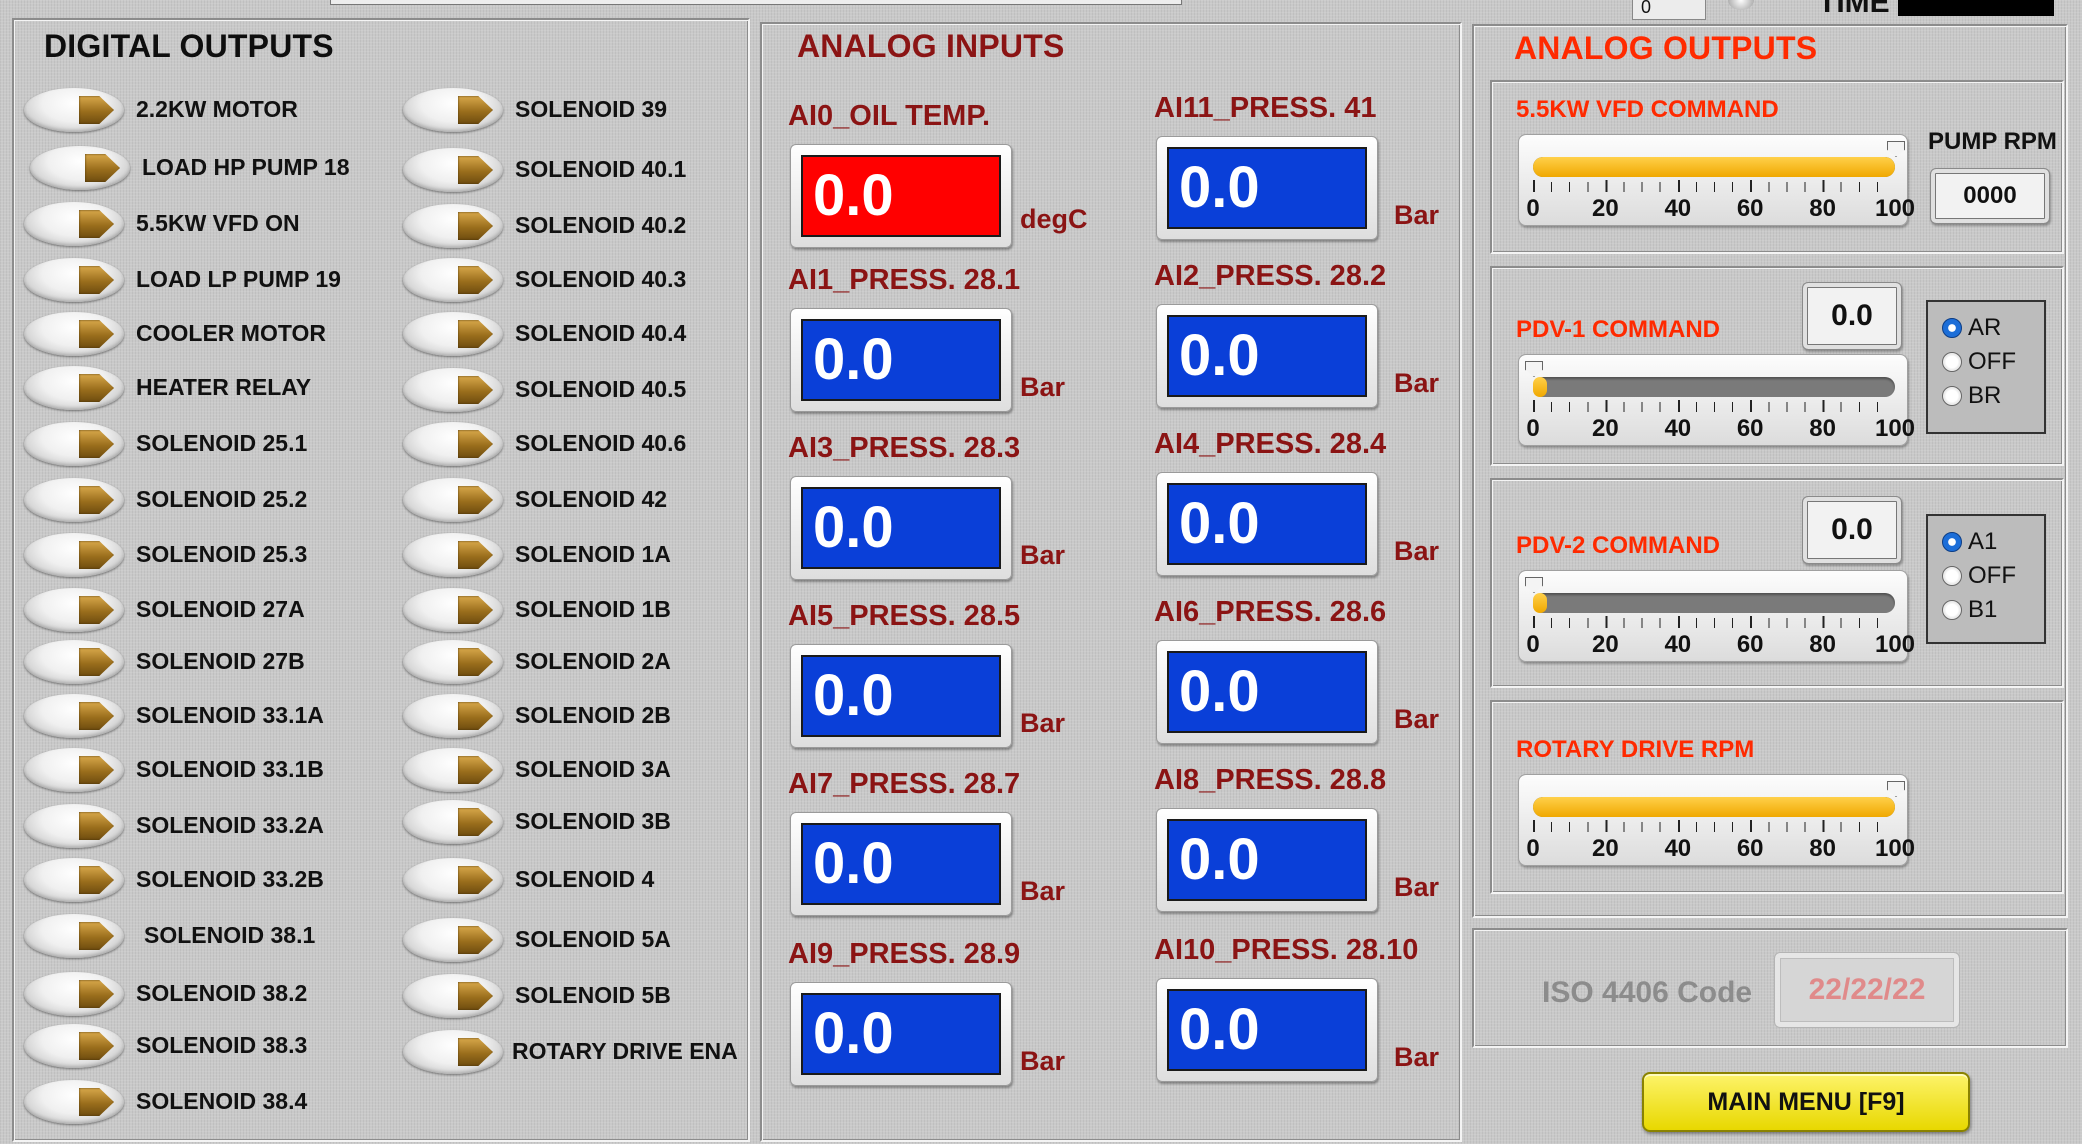  I want to click on radio-option-label: OFF, so click(1992, 361).